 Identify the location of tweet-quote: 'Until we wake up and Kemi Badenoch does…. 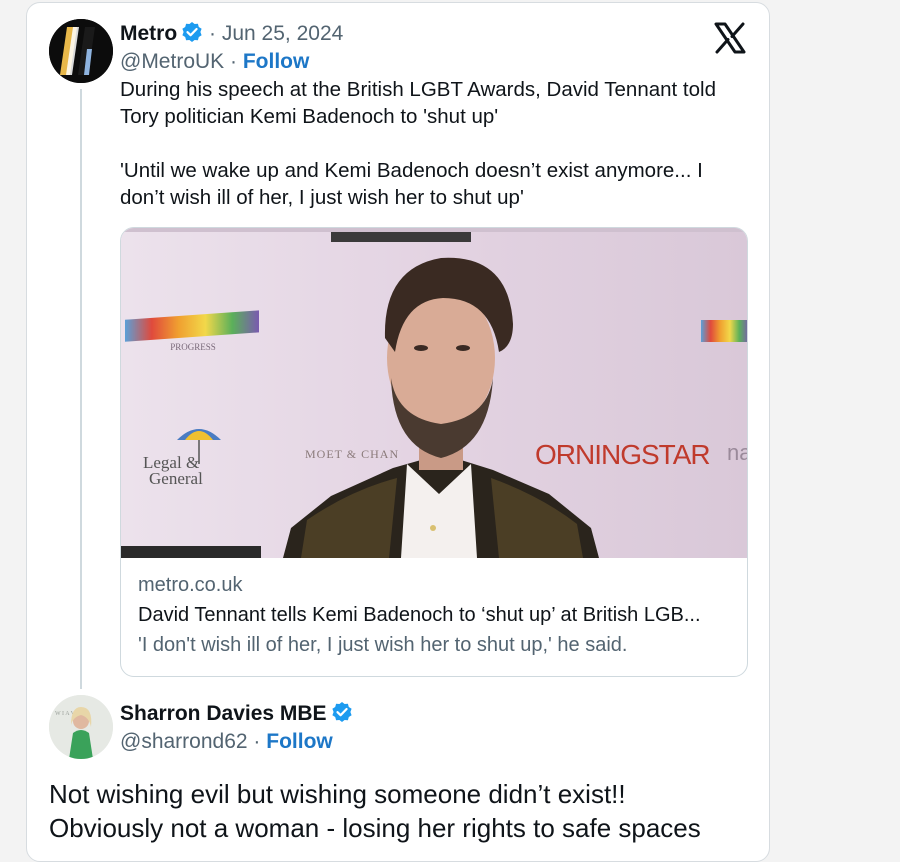
(435, 184).